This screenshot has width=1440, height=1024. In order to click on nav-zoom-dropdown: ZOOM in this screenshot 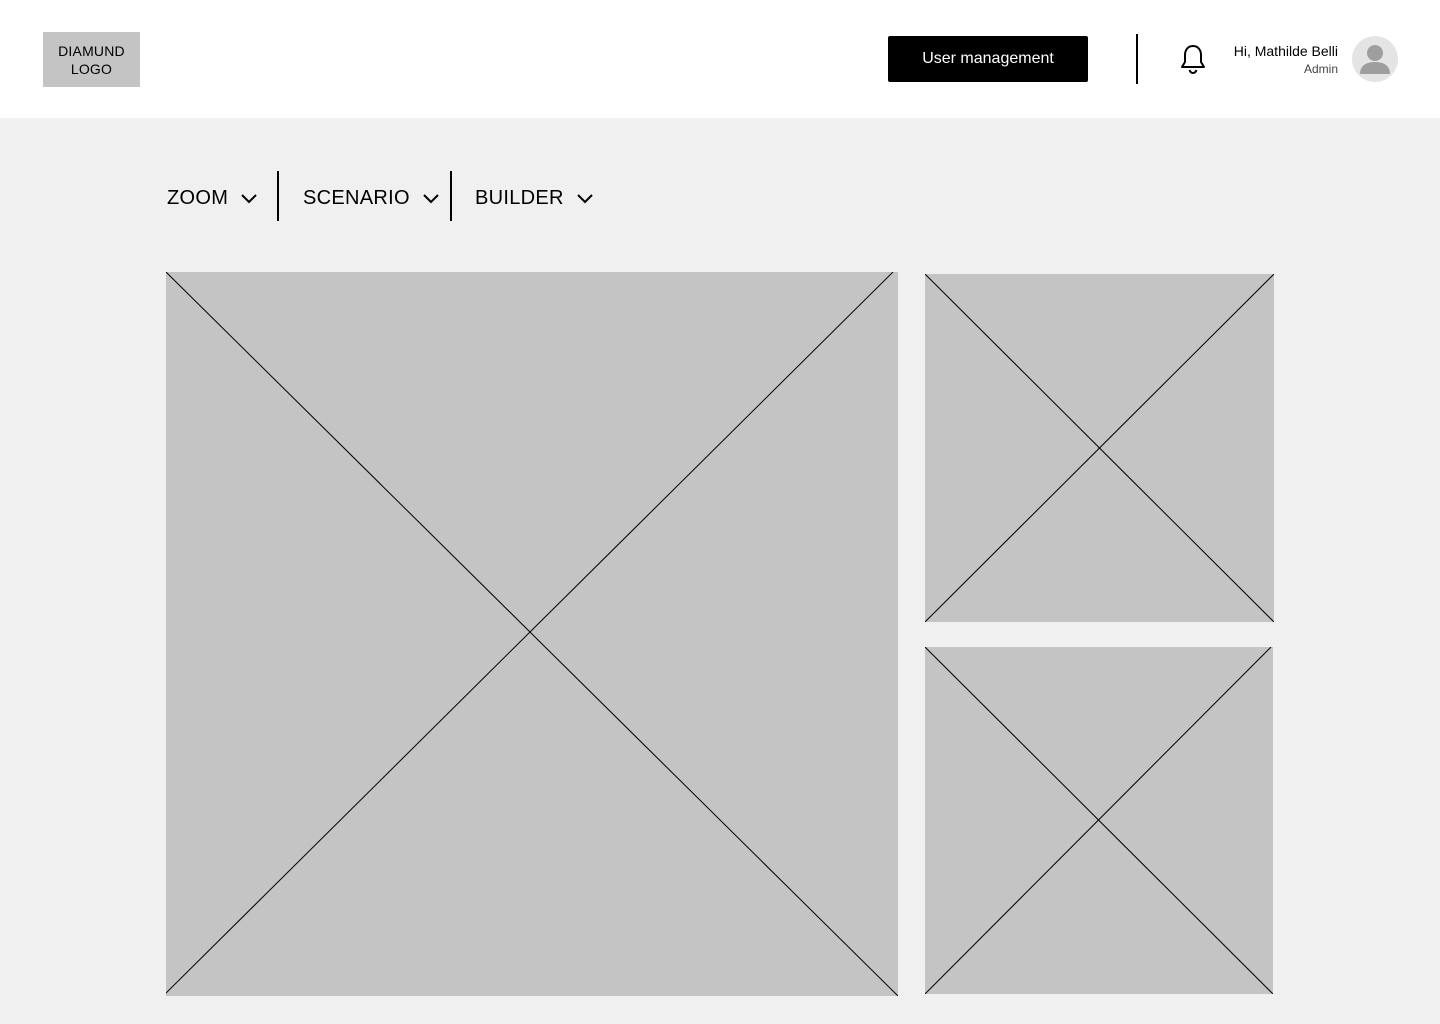, I will do `click(212, 198)`.